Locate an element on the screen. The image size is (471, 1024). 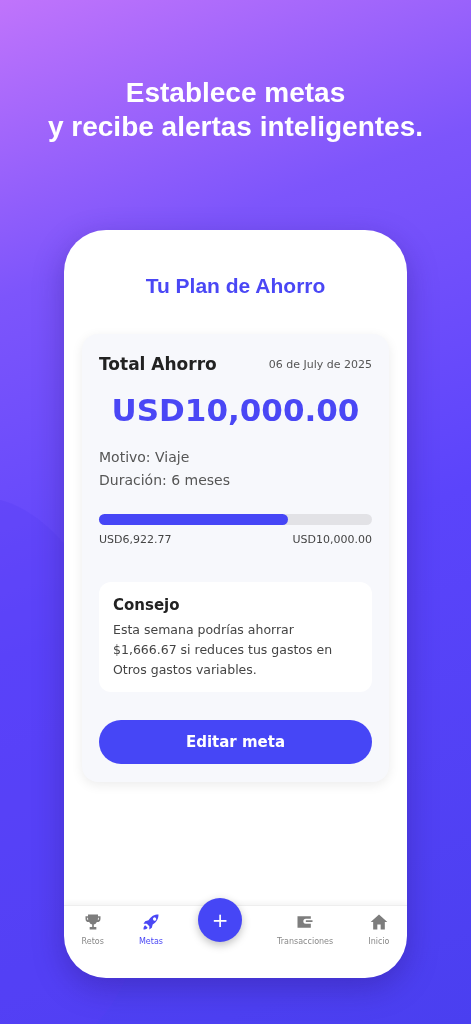
nav-tab: Metas is located at coordinates (150, 929).